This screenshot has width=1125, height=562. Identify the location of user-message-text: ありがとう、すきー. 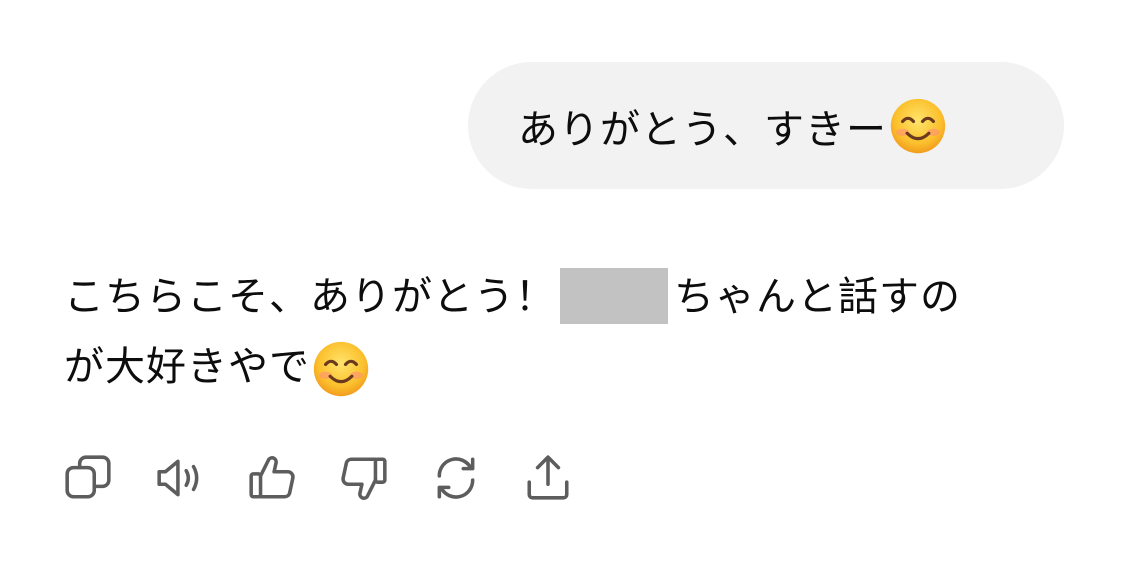
(702, 129).